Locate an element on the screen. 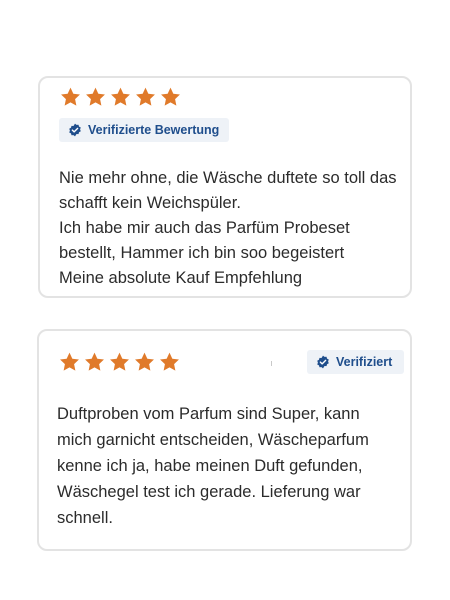 The image size is (450, 600). review-text-line: bestellt, Hammer ich bin soo begeistert is located at coordinates (202, 253).